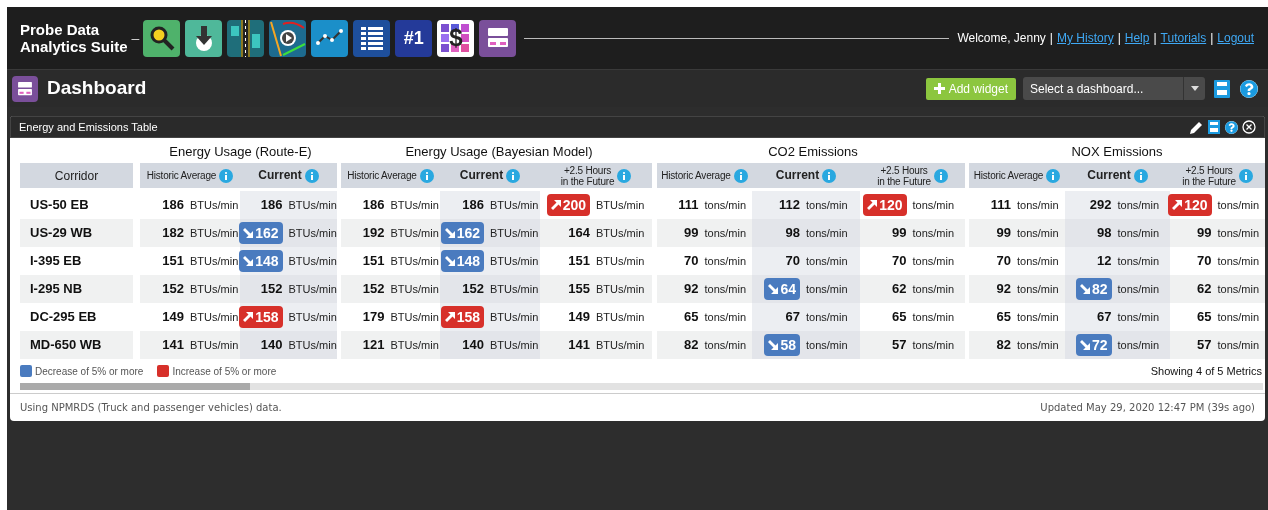 Image resolution: width=1268 pixels, height=510 pixels. What do you see at coordinates (462, 317) in the screenshot?
I see `trend-badge: 158` at bounding box center [462, 317].